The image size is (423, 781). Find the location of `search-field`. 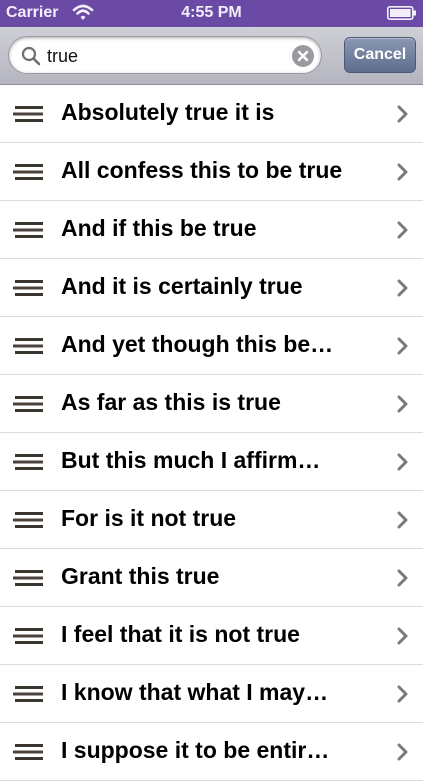

search-field is located at coordinates (165, 55).